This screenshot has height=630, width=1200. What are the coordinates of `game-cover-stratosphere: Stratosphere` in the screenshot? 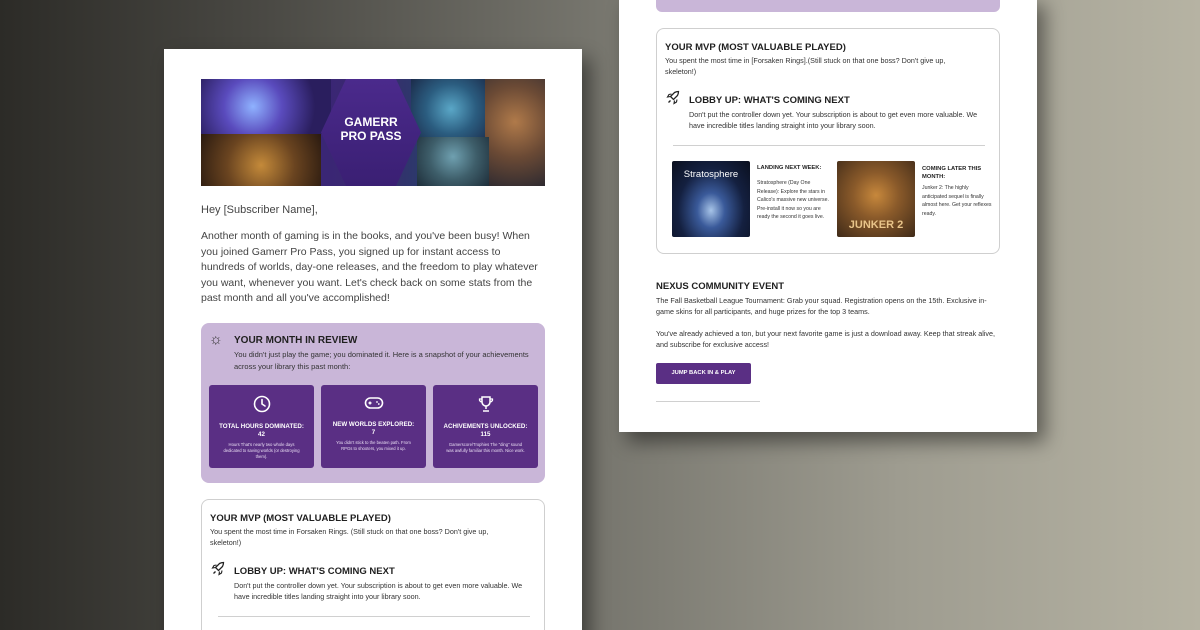 It's located at (711, 199).